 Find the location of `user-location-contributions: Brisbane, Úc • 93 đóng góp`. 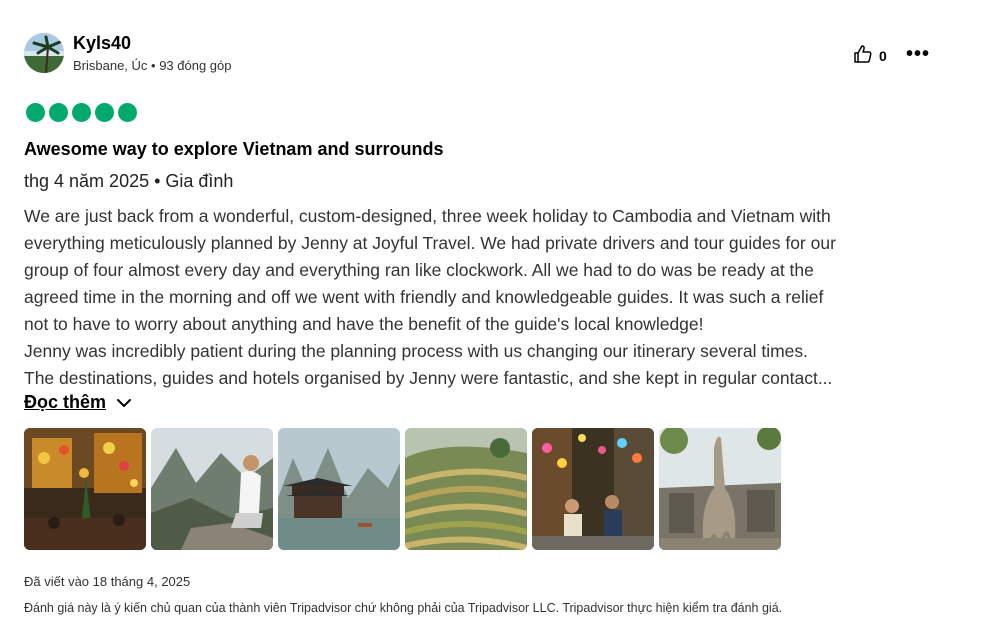

user-location-contributions: Brisbane, Úc • 93 đóng góp is located at coordinates (152, 65).